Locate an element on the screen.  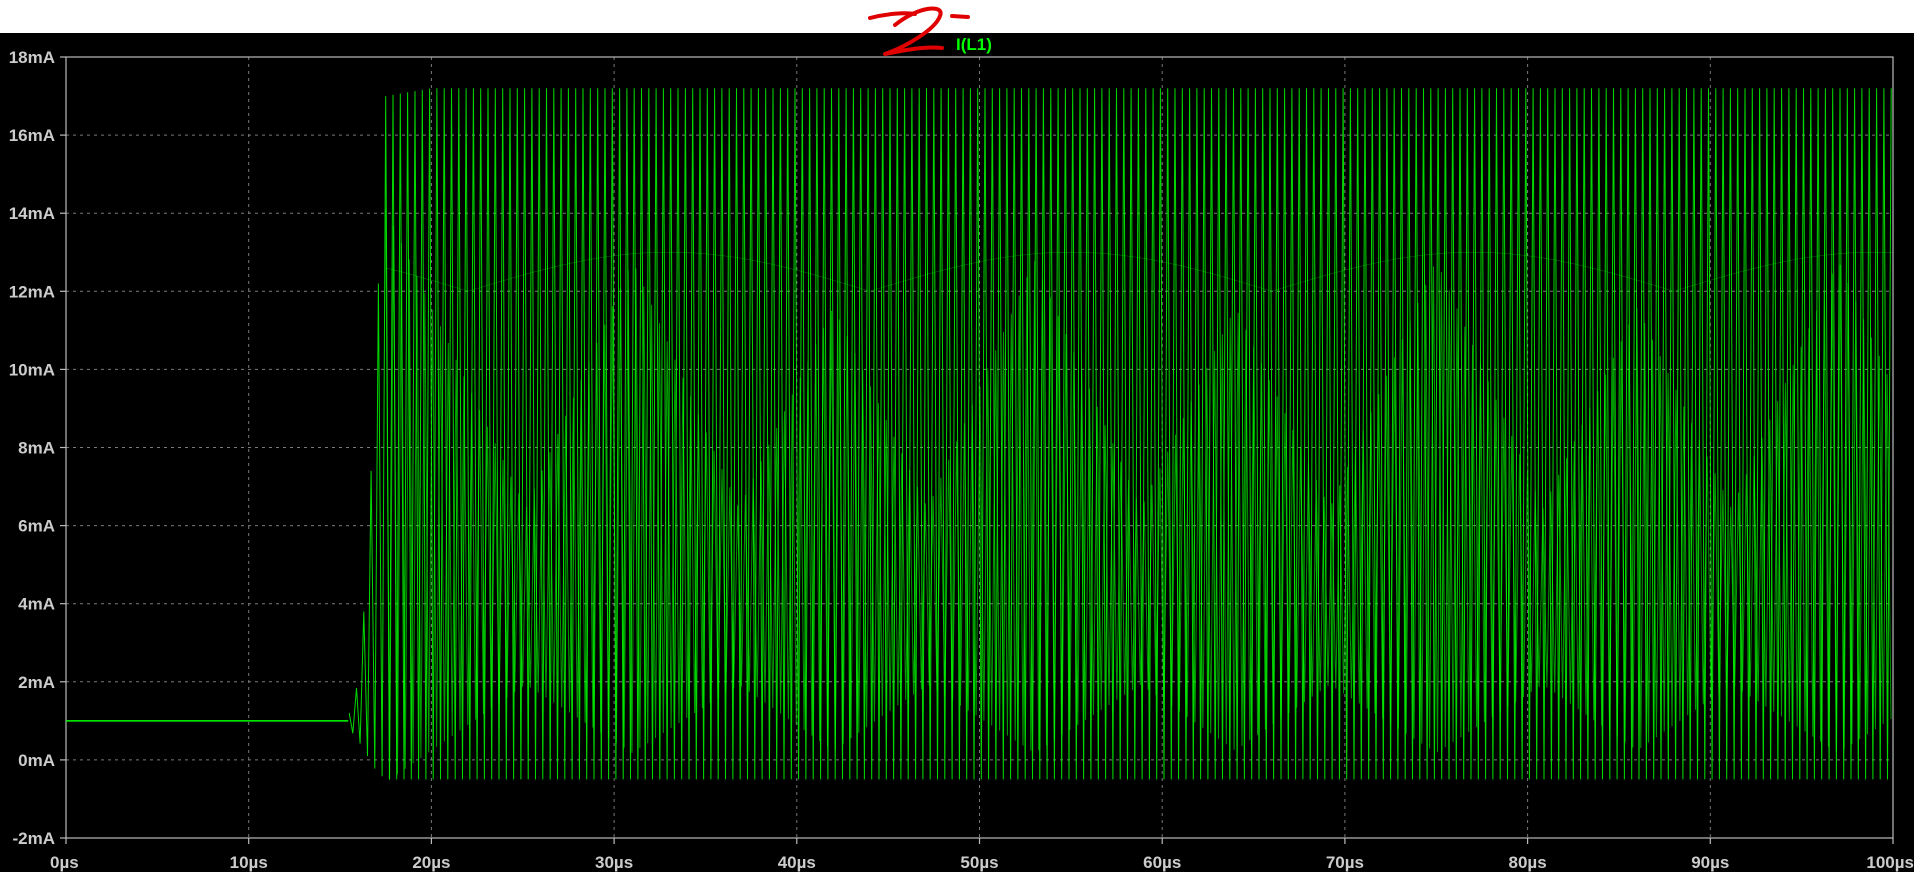
x-tick-label: 70µs is located at coordinates (1345, 862).